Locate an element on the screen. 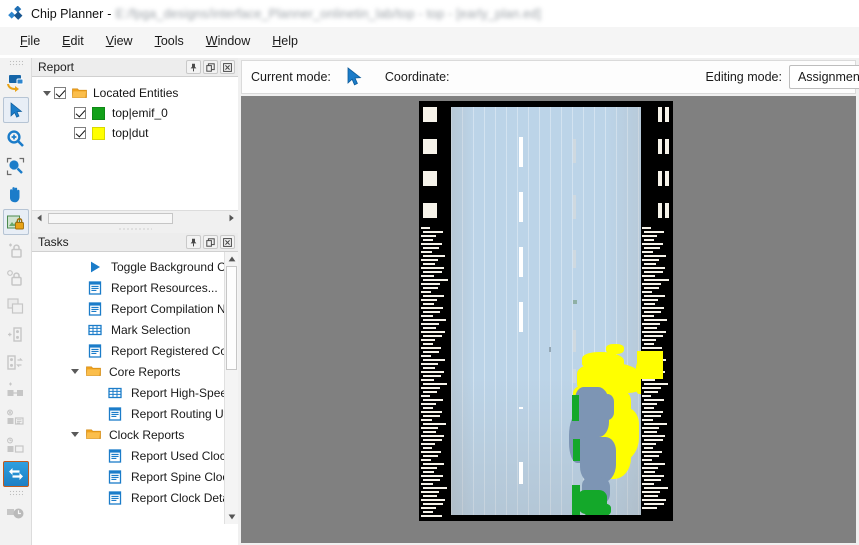 This screenshot has width=859, height=545. undo-view-icon is located at coordinates (16, 82).